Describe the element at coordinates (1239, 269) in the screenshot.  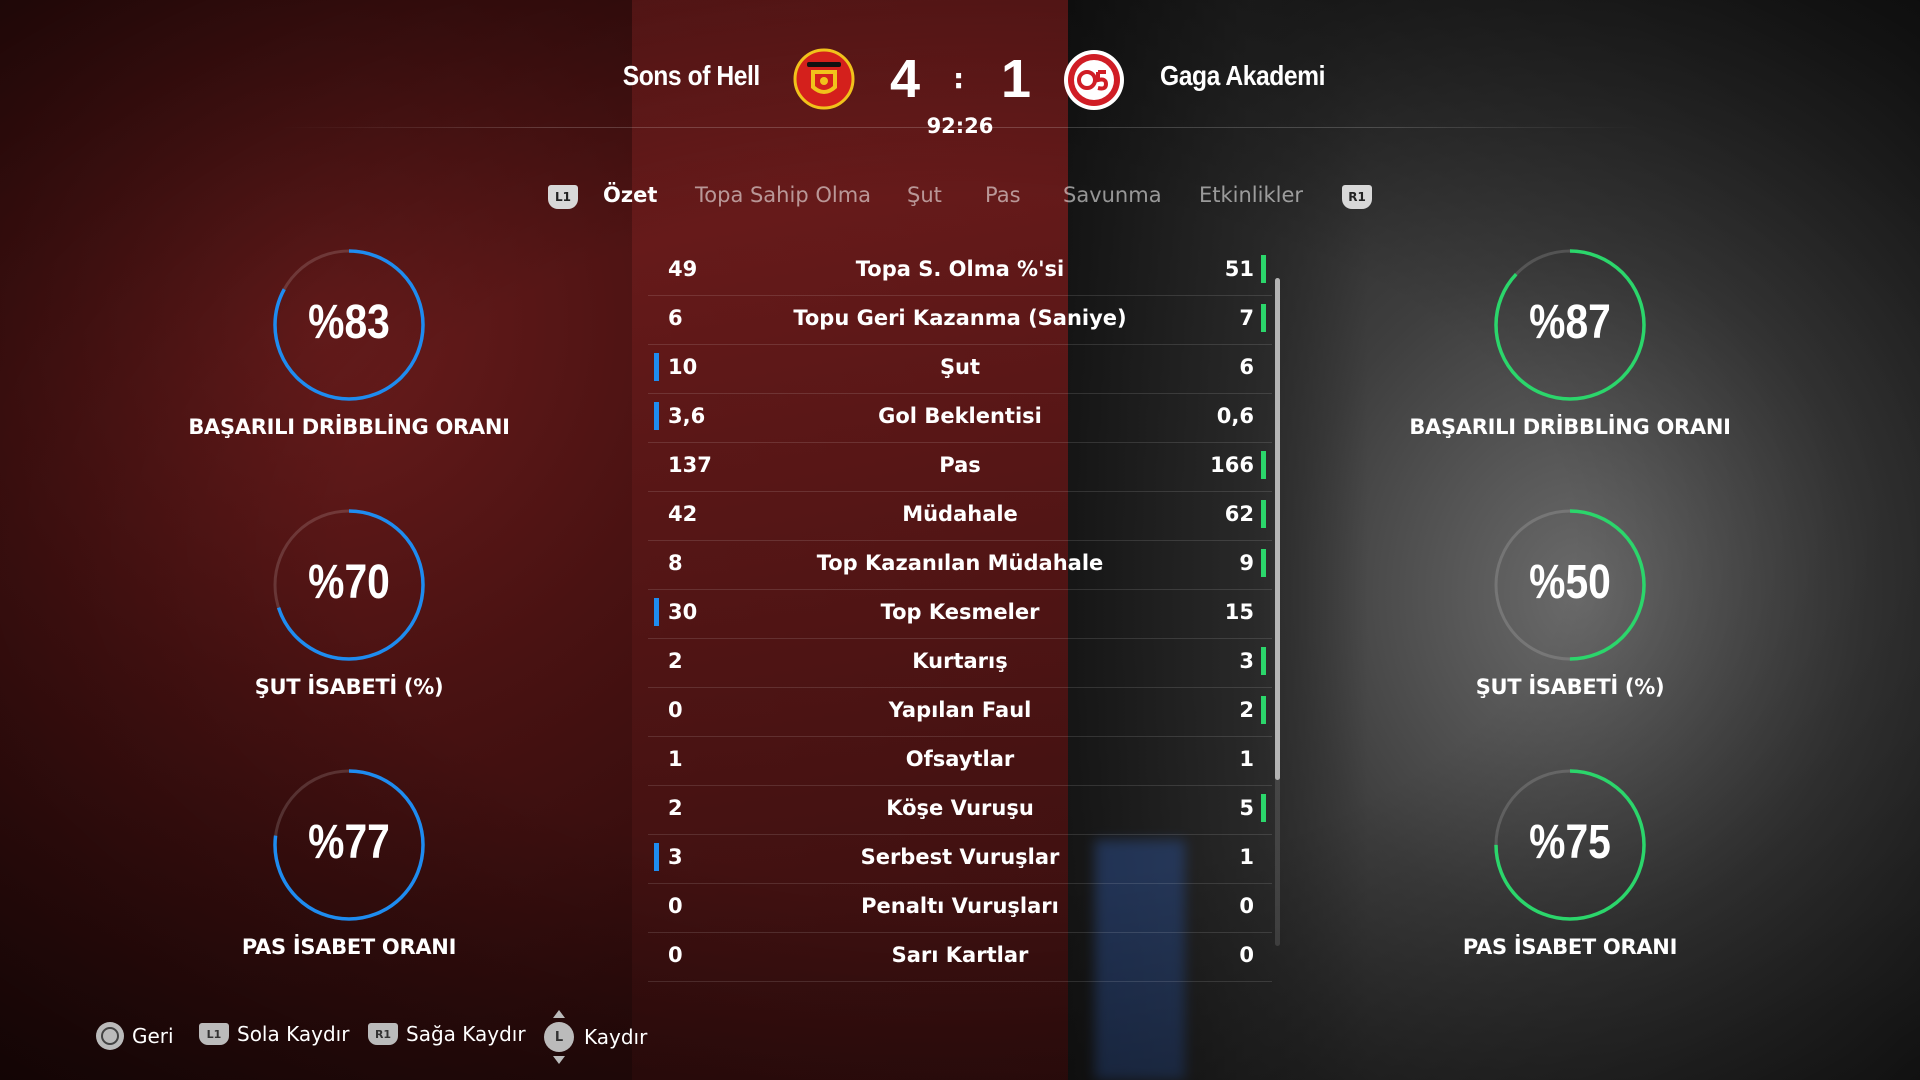
I see `away-stat-value: 51` at that location.